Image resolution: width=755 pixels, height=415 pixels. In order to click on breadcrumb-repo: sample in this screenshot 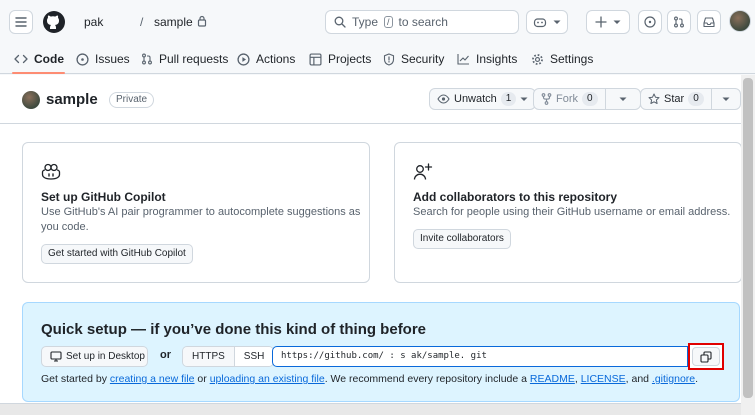, I will do `click(173, 22)`.